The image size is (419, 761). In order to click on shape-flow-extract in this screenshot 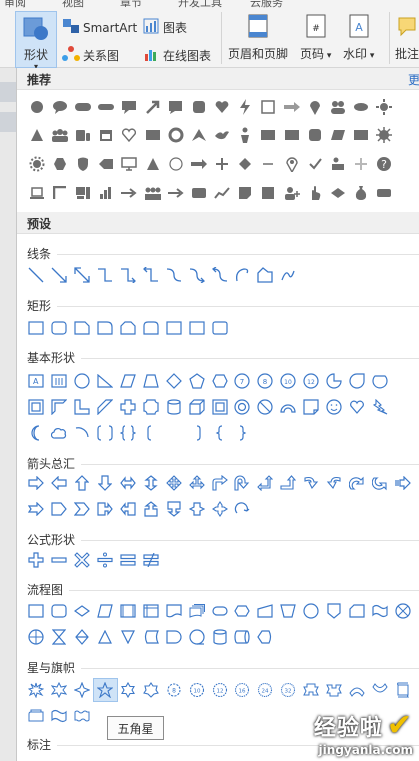, I will do `click(105, 637)`.